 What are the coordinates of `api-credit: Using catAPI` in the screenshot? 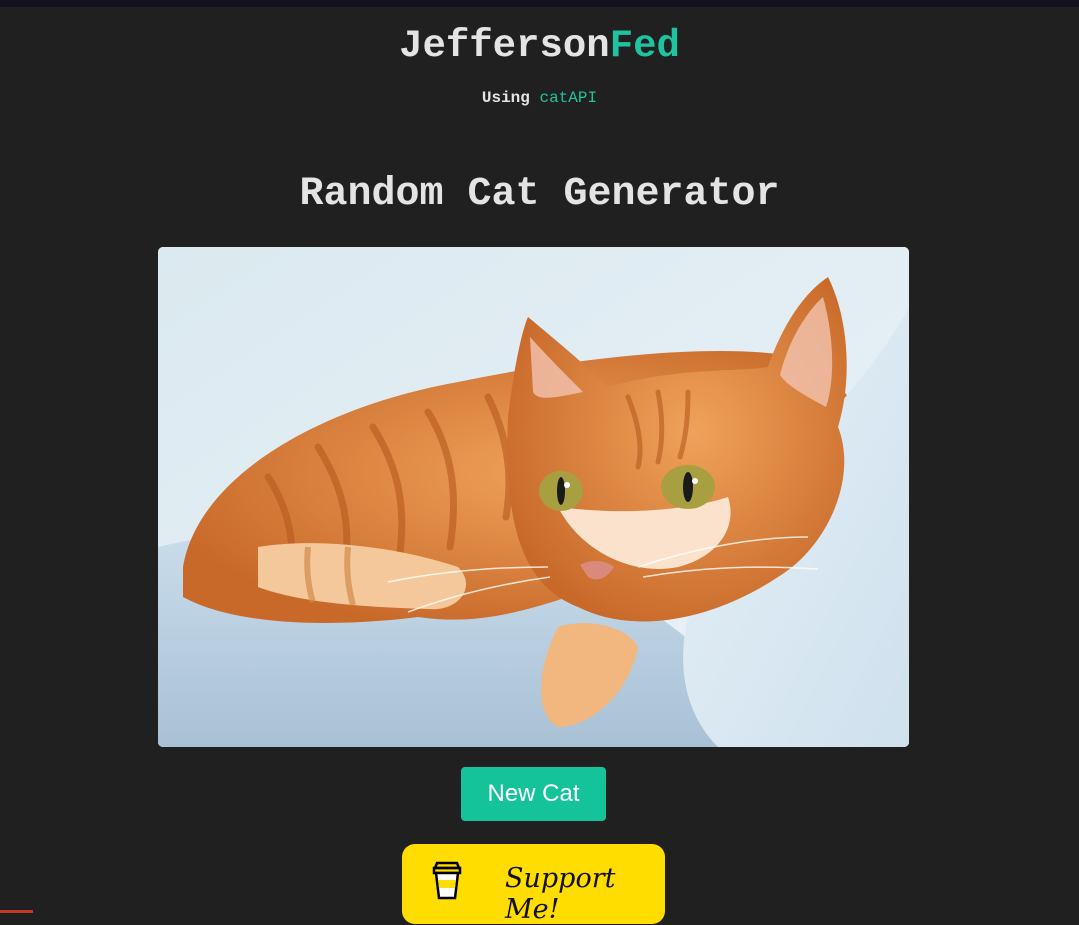 It's located at (539, 98).